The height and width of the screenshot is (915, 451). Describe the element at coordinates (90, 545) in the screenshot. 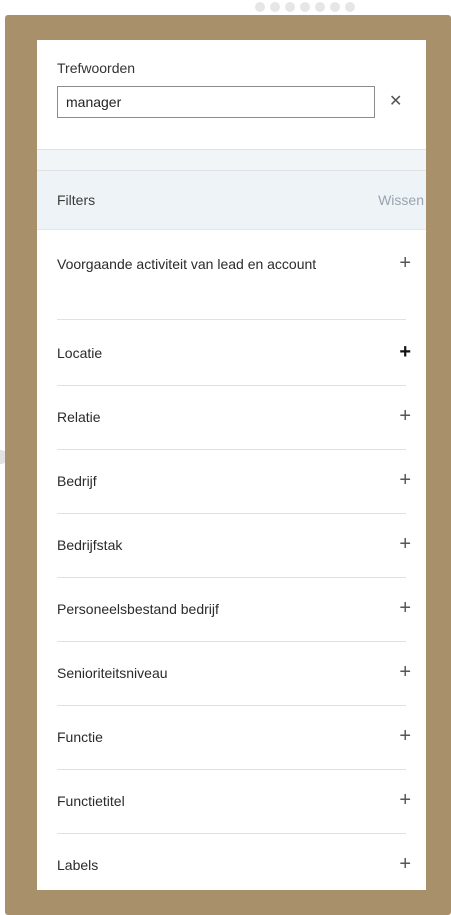

I see `filter-item-label: Bedrijfstak` at that location.